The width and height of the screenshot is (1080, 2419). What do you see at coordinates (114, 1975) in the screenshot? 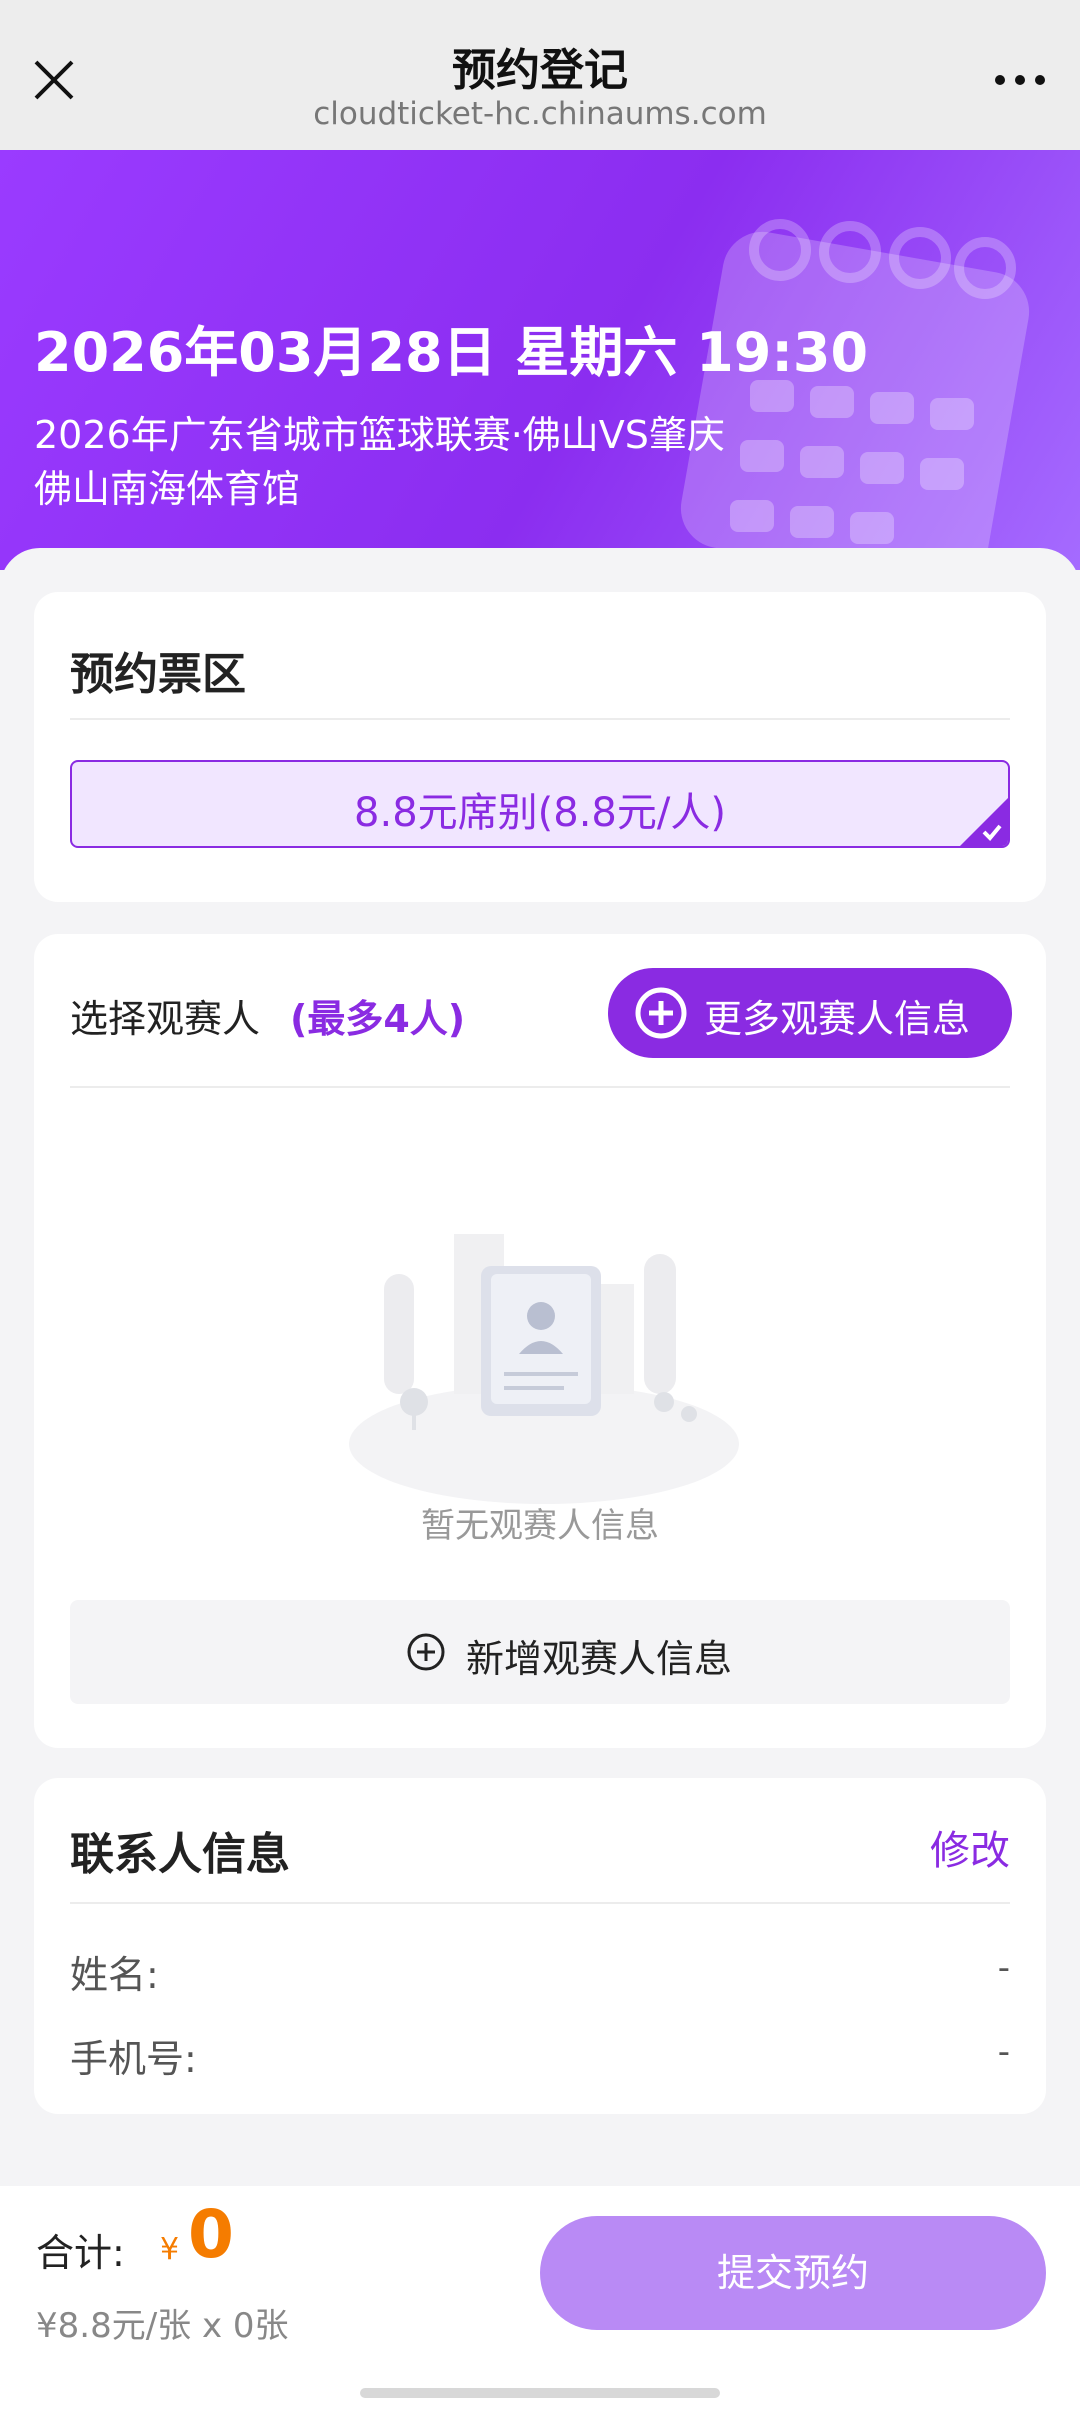
I see `contact-name-label: 姓名:` at bounding box center [114, 1975].